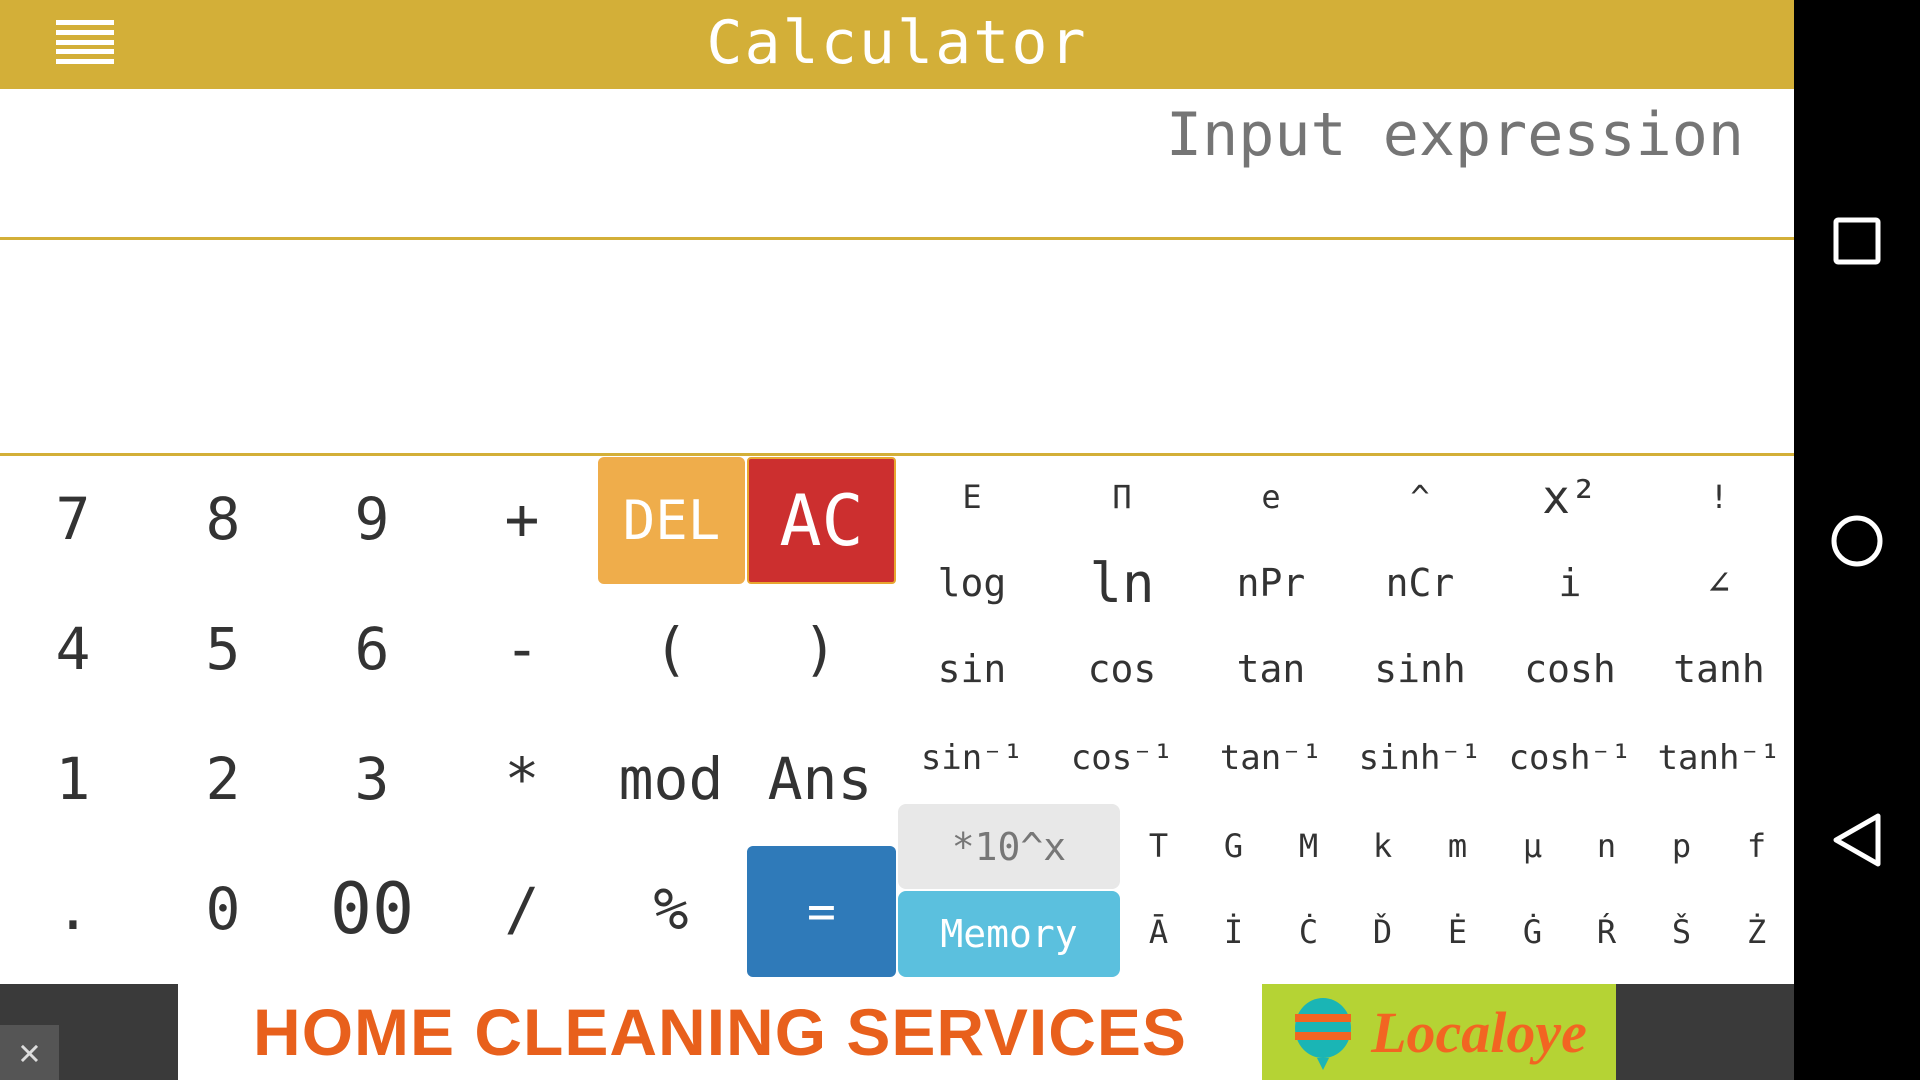 Image resolution: width=1920 pixels, height=1080 pixels. What do you see at coordinates (1719, 758) in the screenshot?
I see `function-button: tanh⁻¹` at bounding box center [1719, 758].